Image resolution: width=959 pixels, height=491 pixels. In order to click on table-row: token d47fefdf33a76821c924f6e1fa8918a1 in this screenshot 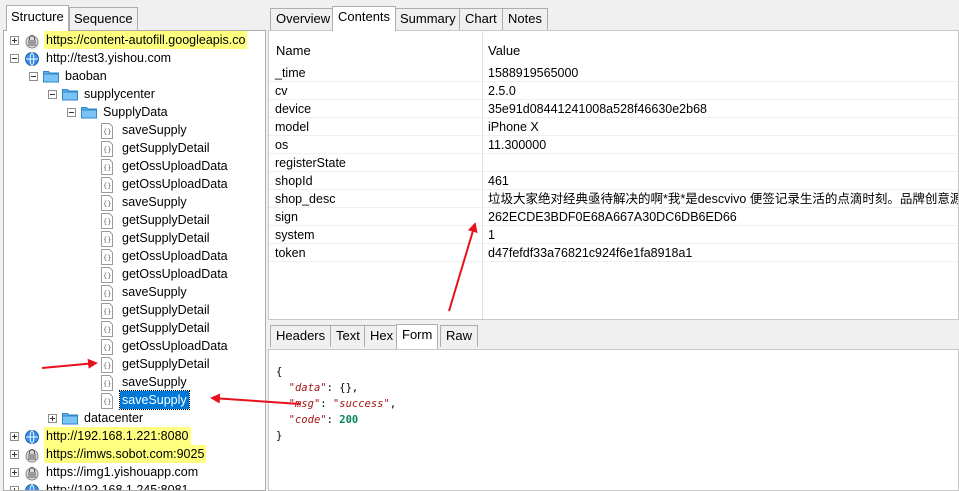, I will do `click(613, 253)`.